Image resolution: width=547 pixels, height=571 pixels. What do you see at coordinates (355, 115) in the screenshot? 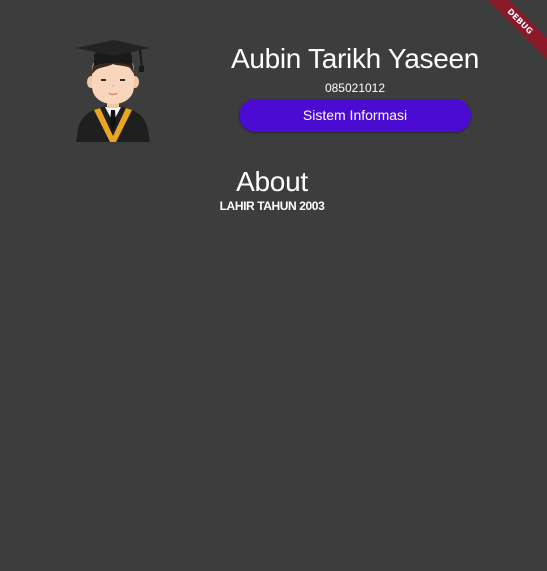
I see `major-button: Sistem Informasi` at bounding box center [355, 115].